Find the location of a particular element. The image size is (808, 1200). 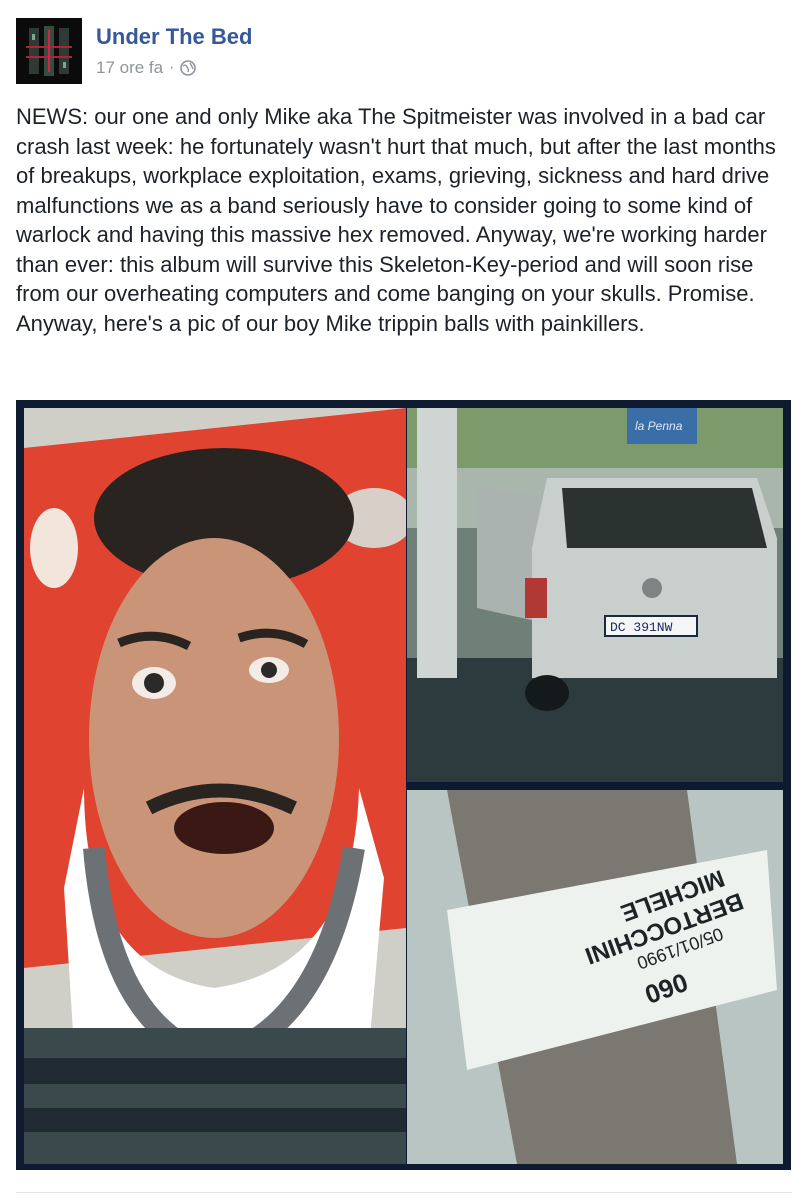

globe-icon is located at coordinates (188, 68).